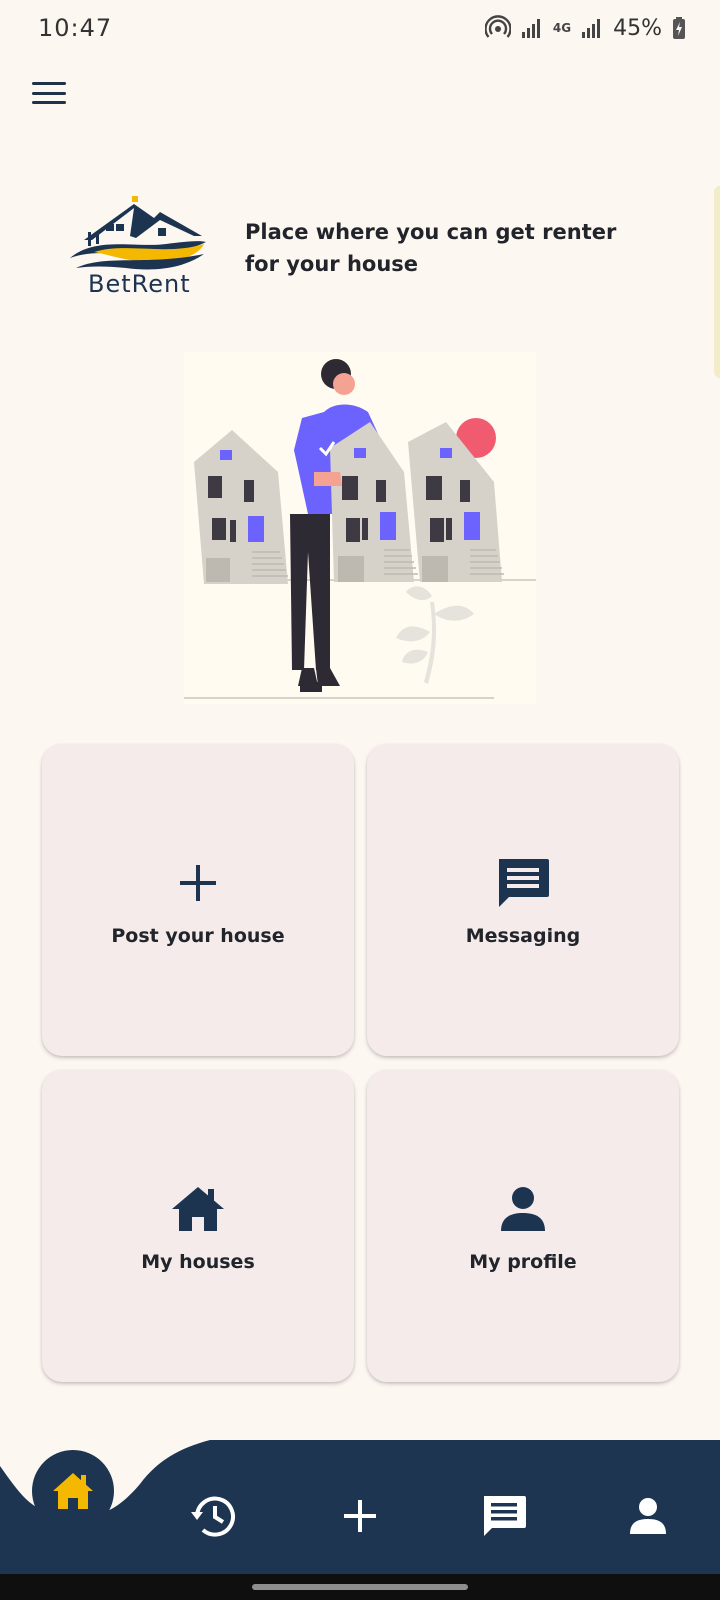 The image size is (720, 1600). What do you see at coordinates (198, 1209) in the screenshot?
I see `house-icon` at bounding box center [198, 1209].